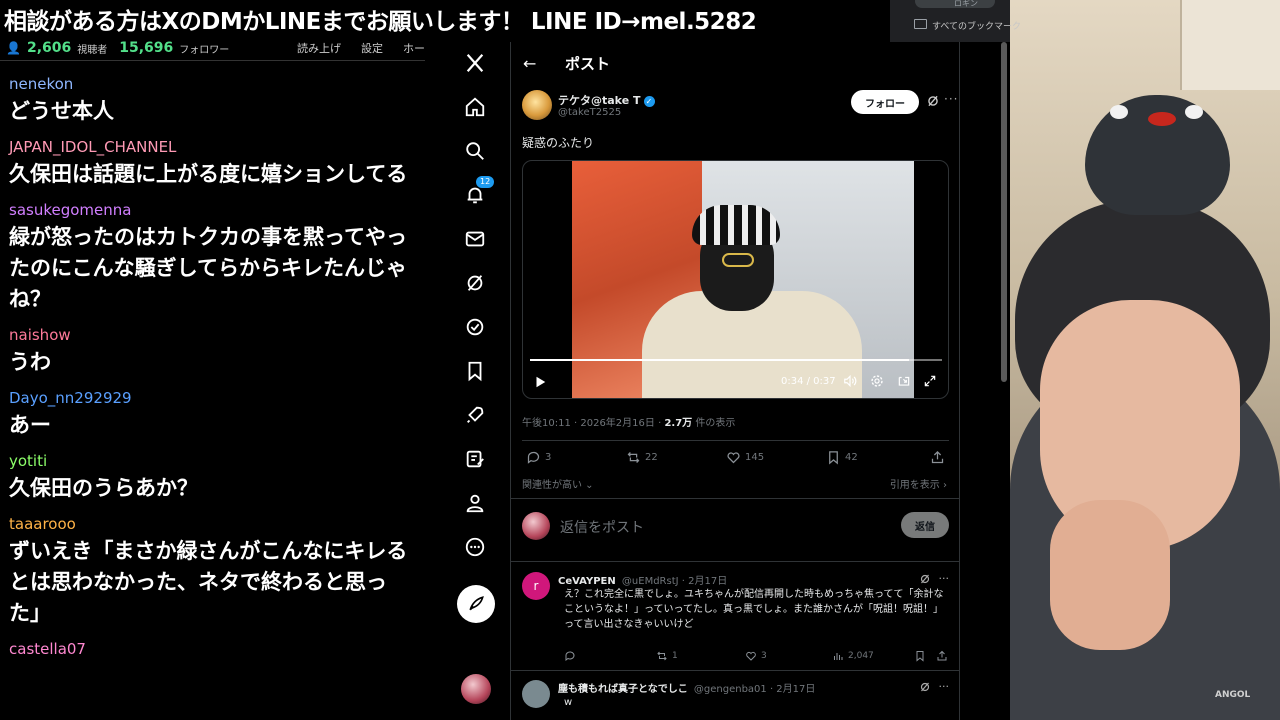  I want to click on articles-icon, so click(475, 459).